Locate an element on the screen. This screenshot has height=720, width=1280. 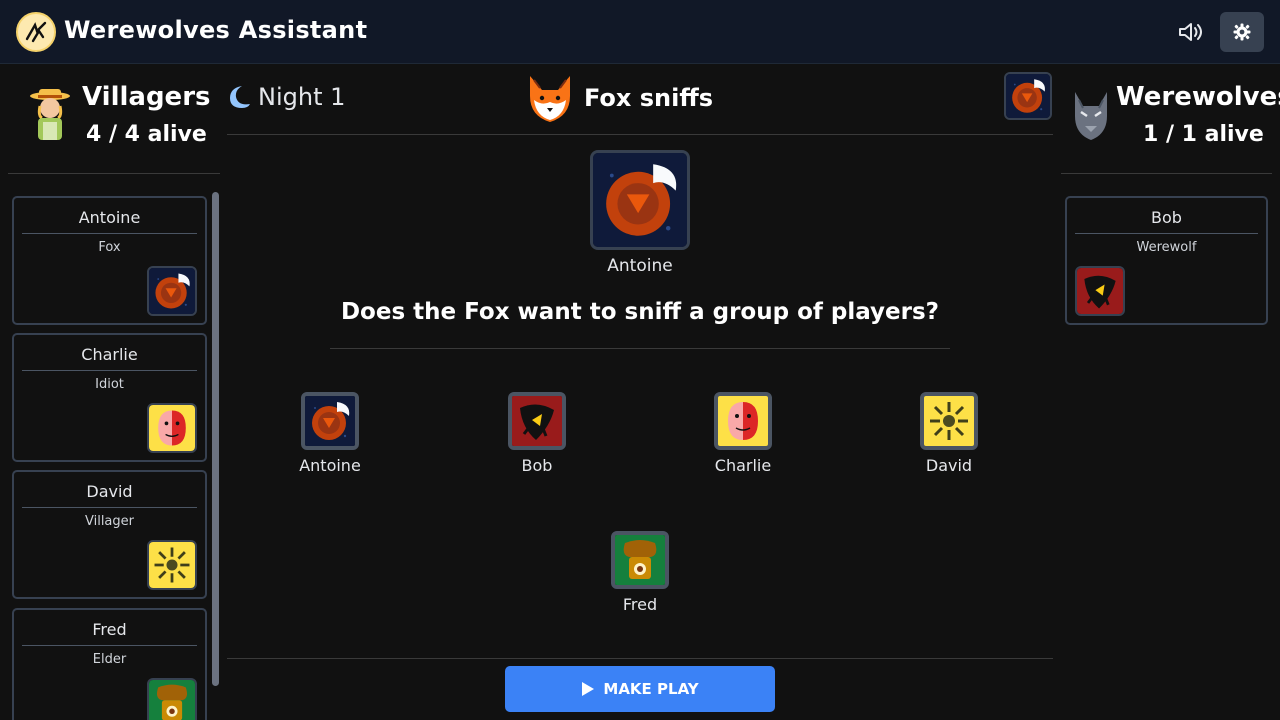
werewolves-team-name: Werewolves is located at coordinates (1198, 97).